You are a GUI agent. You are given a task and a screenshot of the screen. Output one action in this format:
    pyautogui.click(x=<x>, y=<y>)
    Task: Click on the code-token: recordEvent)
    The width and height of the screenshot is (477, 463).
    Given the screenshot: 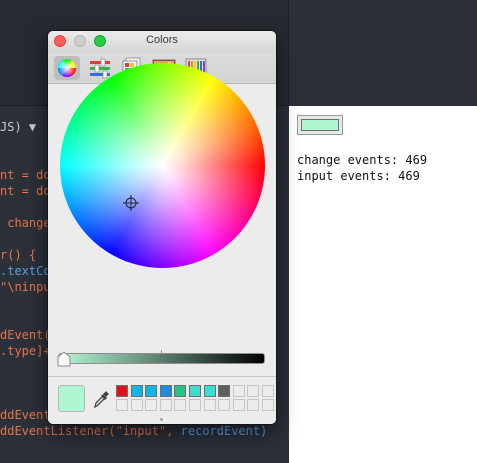 What is the action you would take?
    pyautogui.click(x=224, y=431)
    